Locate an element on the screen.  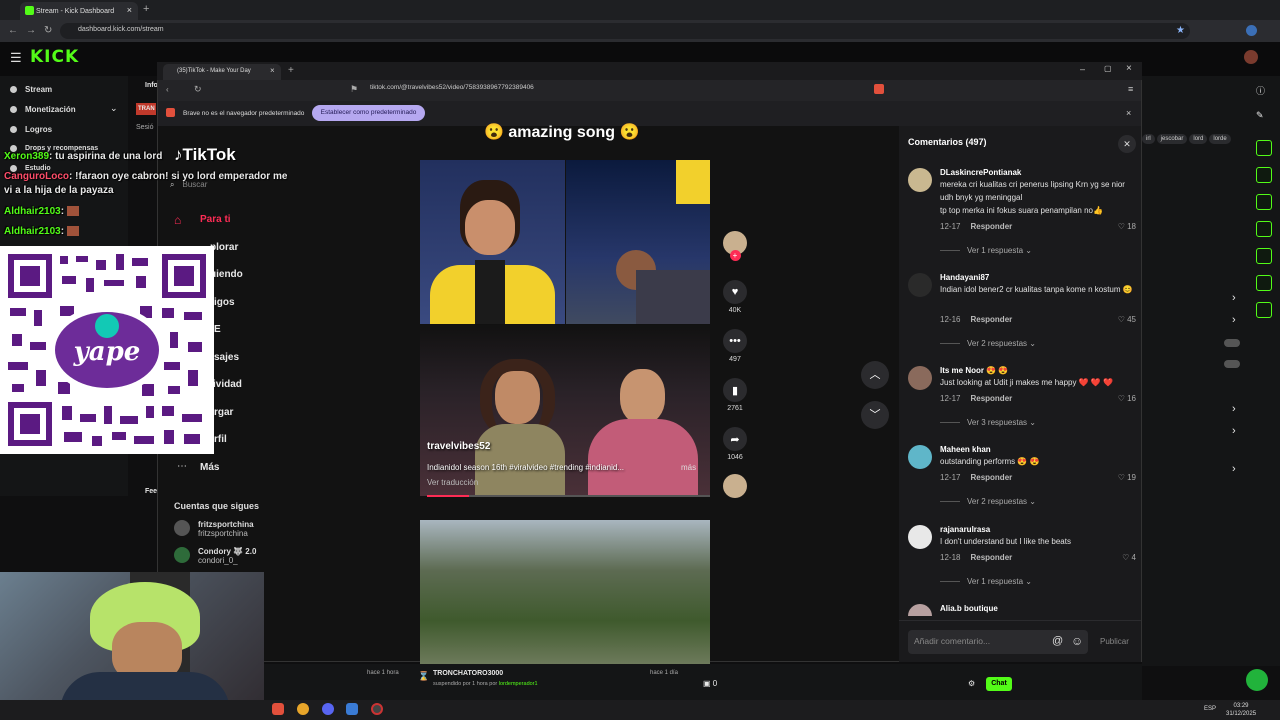
nav-explore: plorar is located at coordinates (224, 247).